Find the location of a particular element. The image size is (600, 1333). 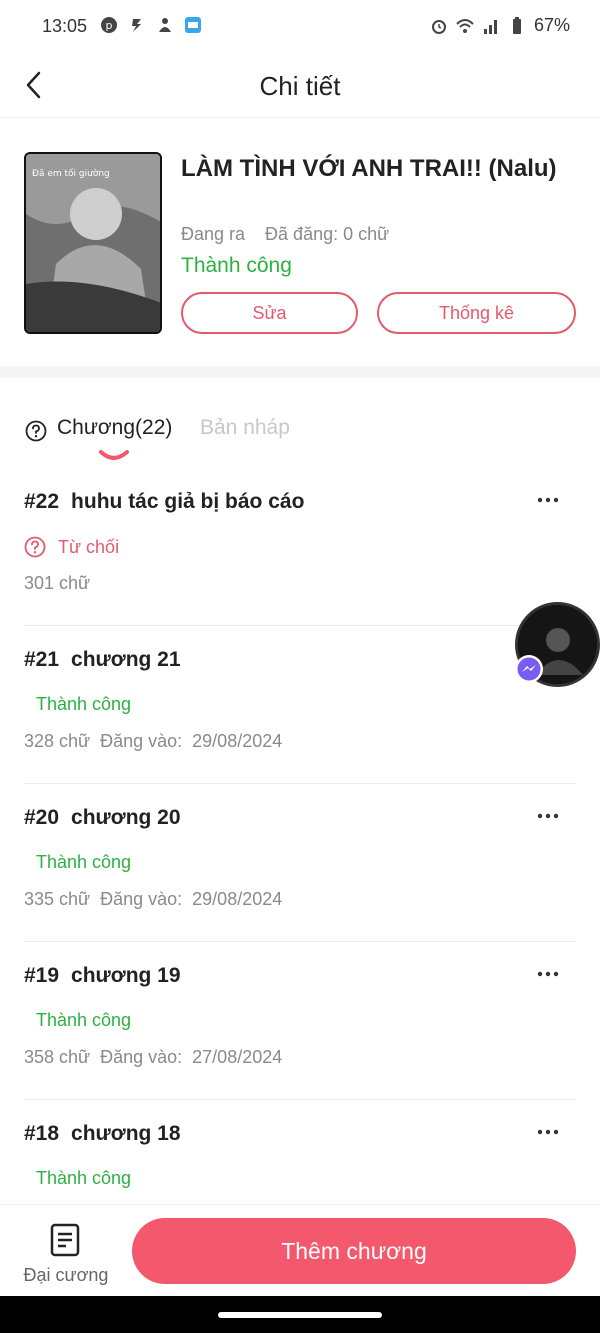

chapter-words: 301 chữ is located at coordinates (57, 583).